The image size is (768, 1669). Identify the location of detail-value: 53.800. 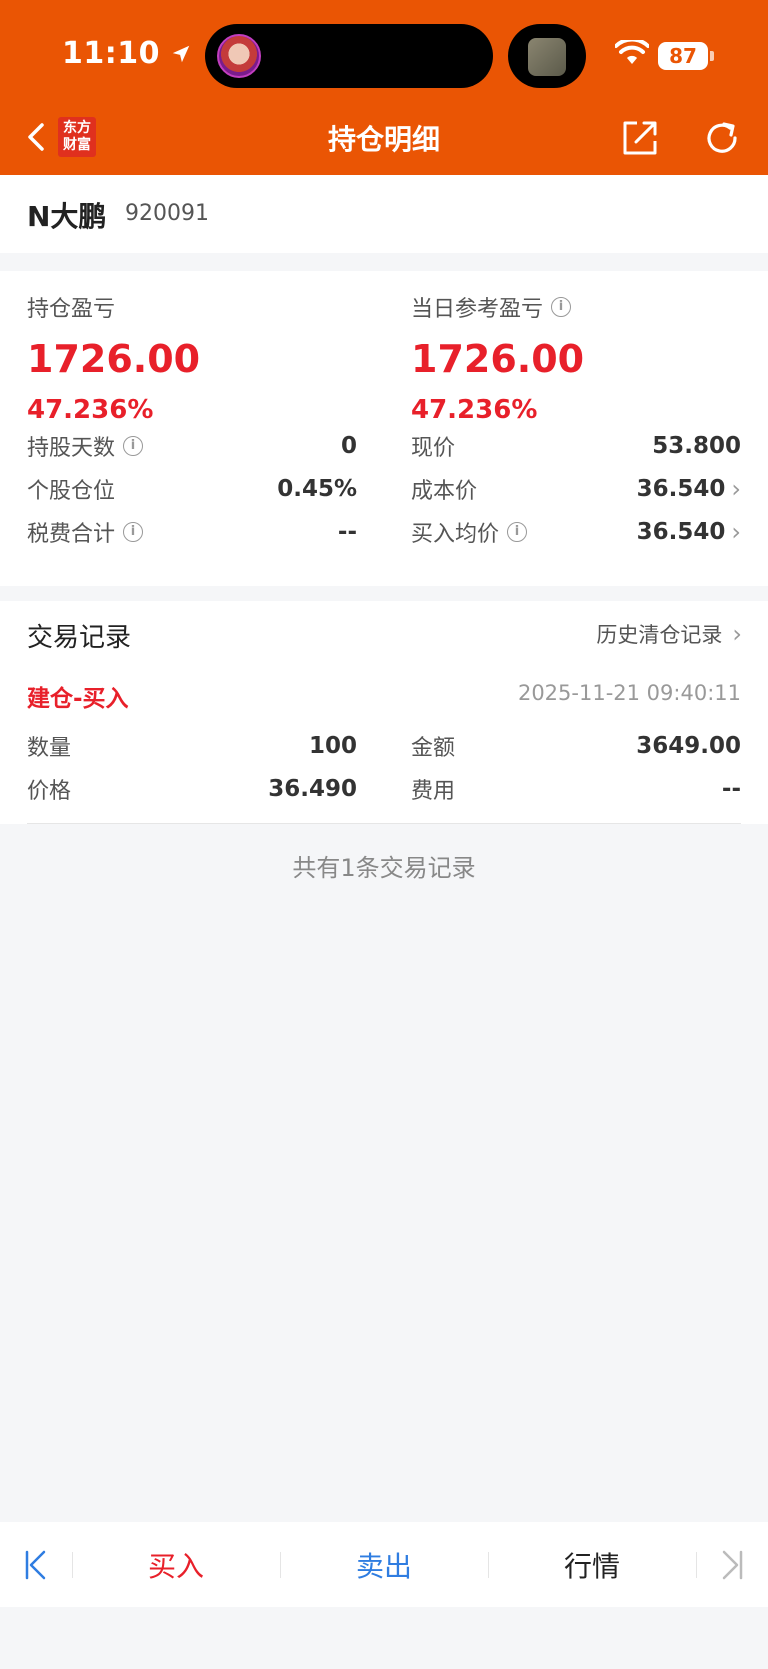
(696, 446).